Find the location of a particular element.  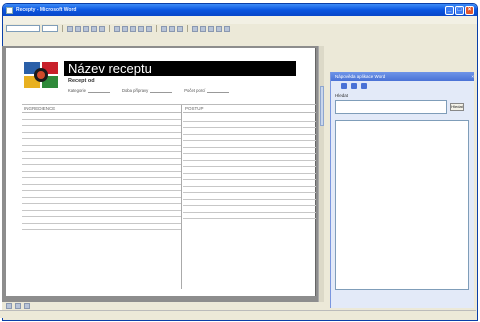

table-icon is located at coordinates (211, 28).